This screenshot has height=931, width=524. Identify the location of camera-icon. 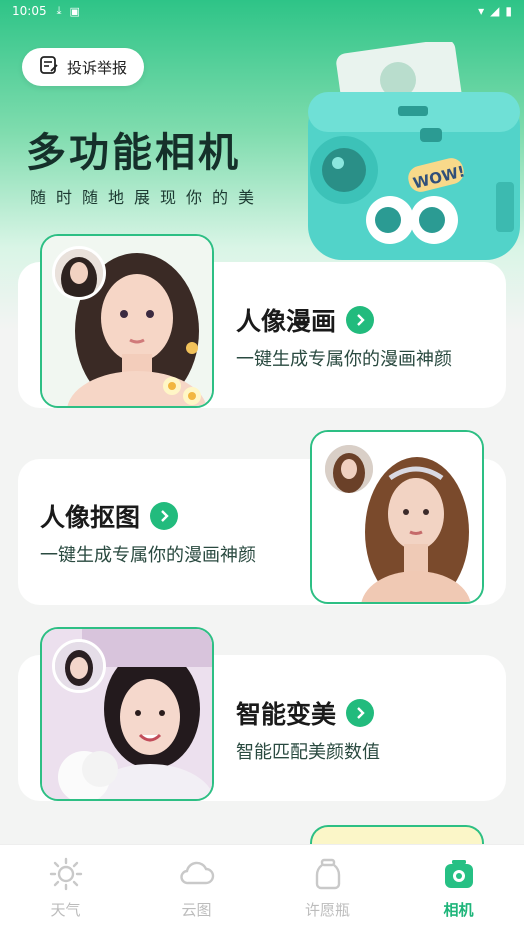
(459, 876).